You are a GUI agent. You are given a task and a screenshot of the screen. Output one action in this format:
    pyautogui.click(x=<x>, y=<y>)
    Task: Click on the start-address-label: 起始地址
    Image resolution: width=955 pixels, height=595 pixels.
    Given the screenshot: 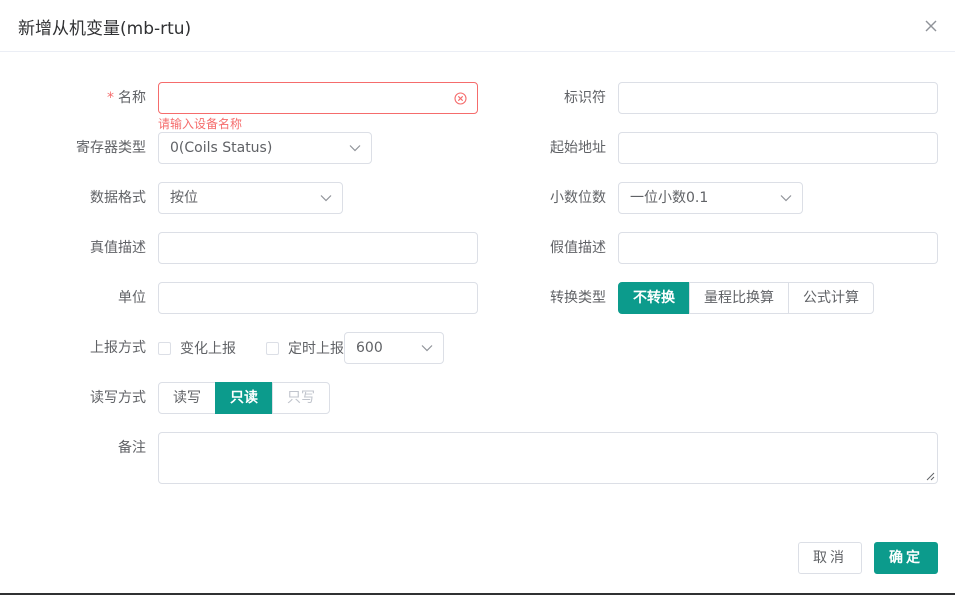 What is the action you would take?
    pyautogui.click(x=578, y=148)
    